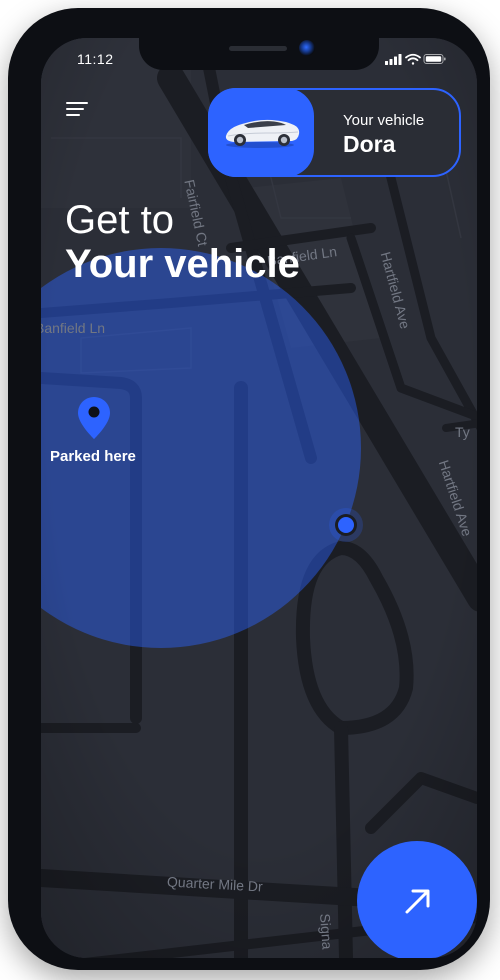  I want to click on vehicle-thumbnail, so click(261, 132).